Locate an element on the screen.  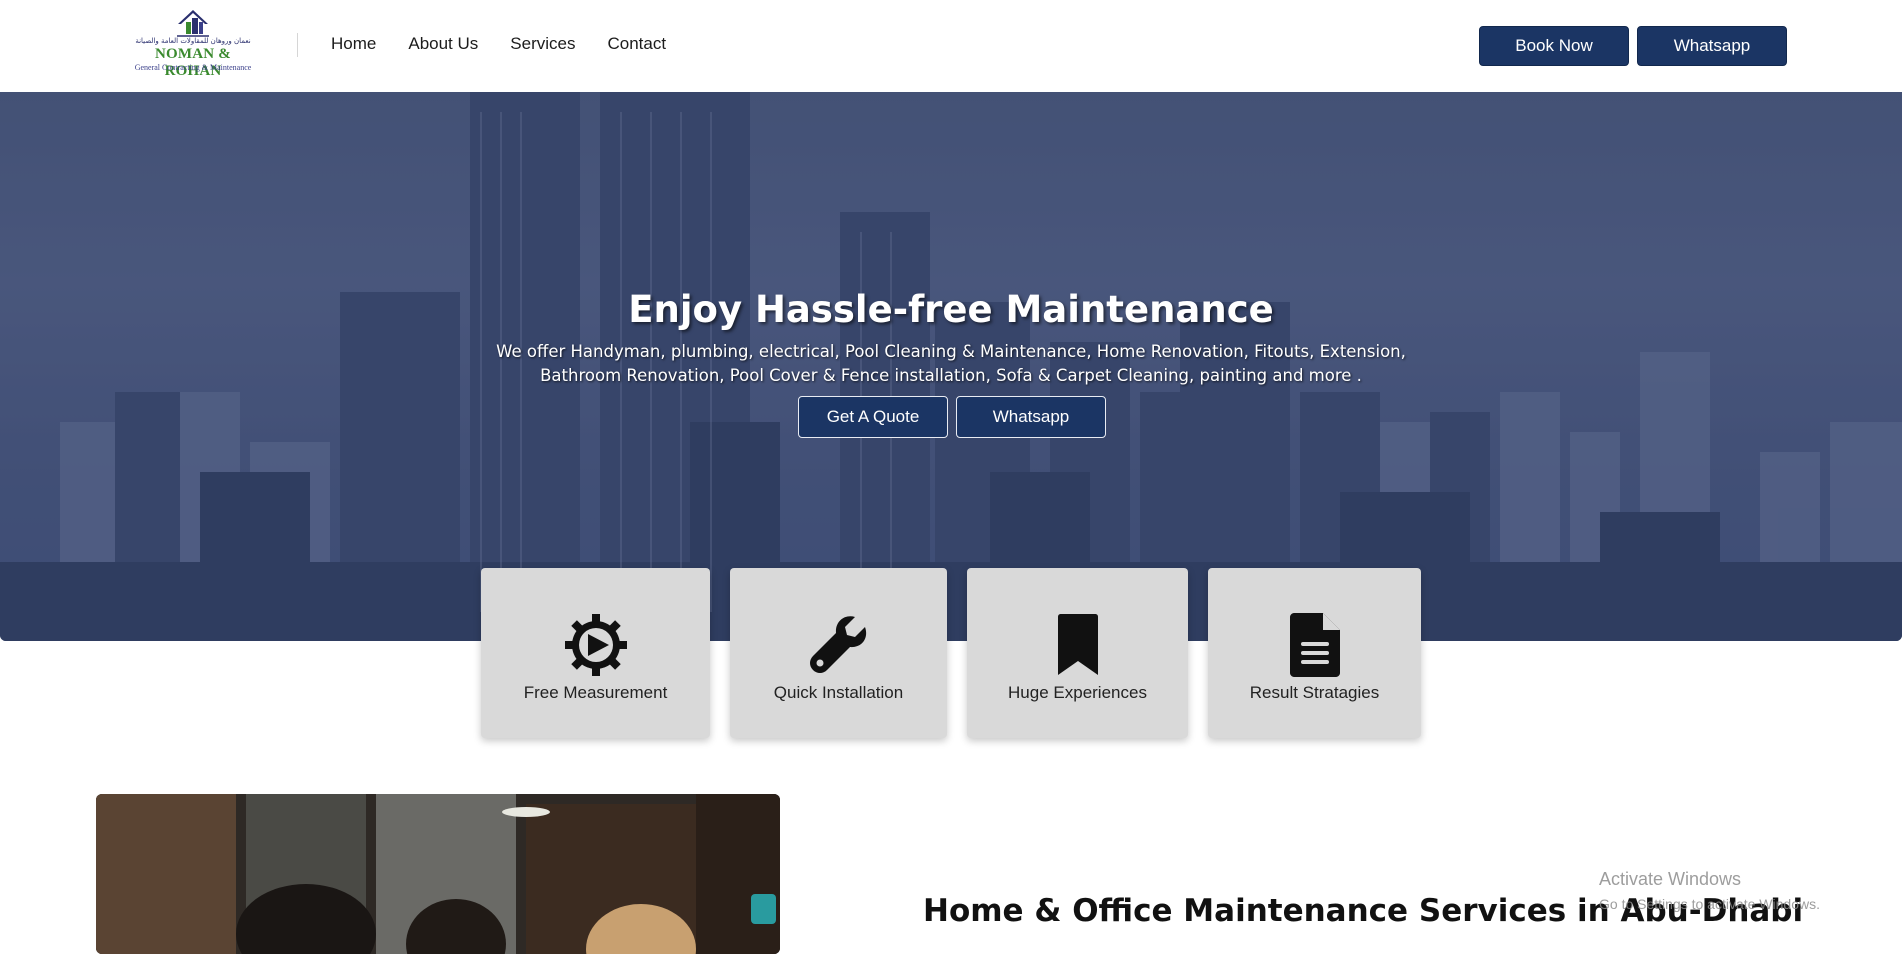
feature-card-huge-experiences: Huge Experiences is located at coordinates (1077, 653).